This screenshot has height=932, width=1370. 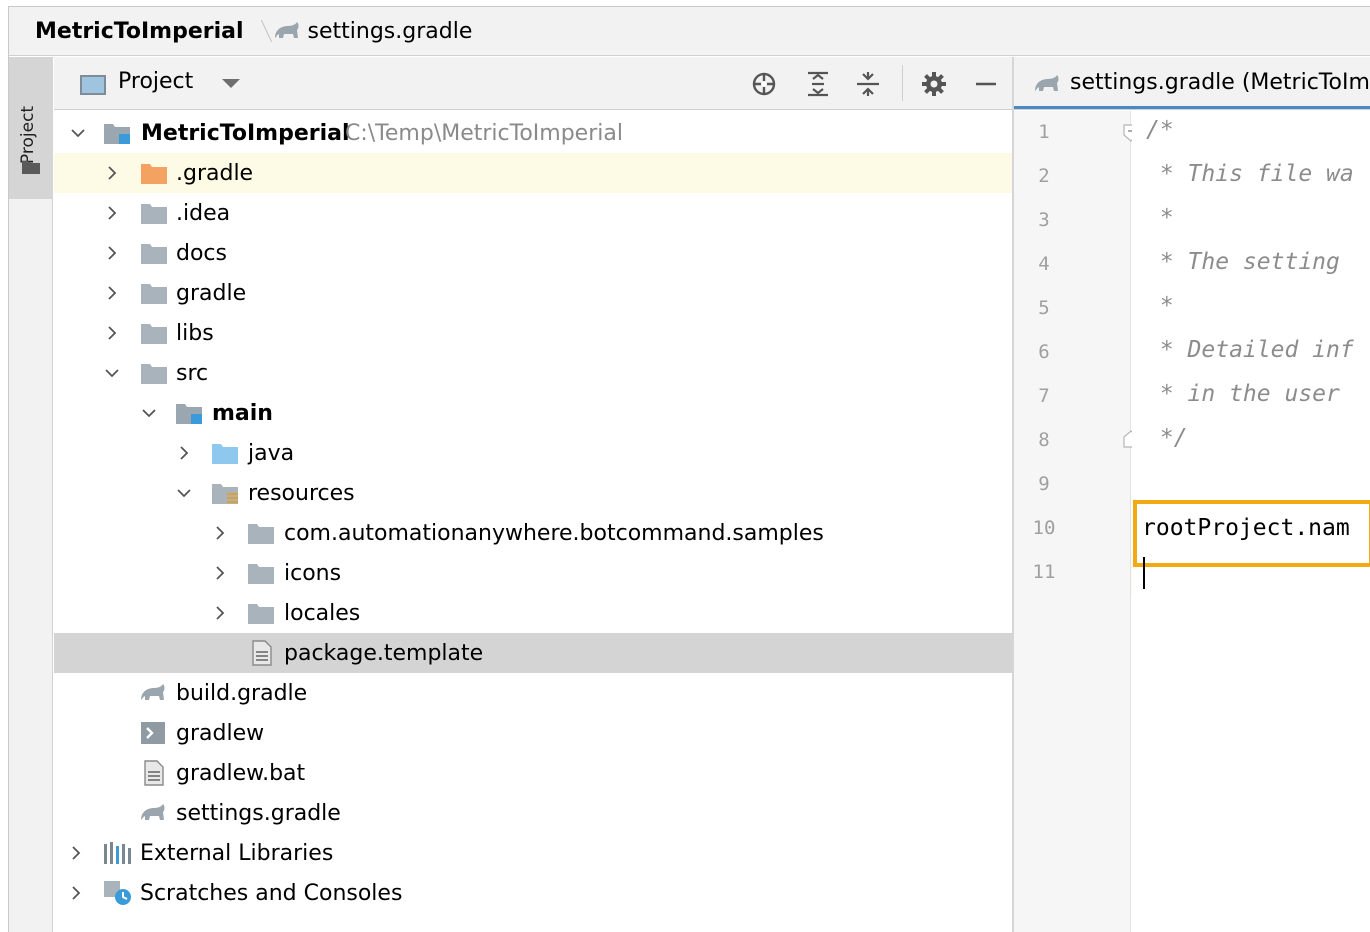 I want to click on module-folder-icon, so click(x=189, y=413).